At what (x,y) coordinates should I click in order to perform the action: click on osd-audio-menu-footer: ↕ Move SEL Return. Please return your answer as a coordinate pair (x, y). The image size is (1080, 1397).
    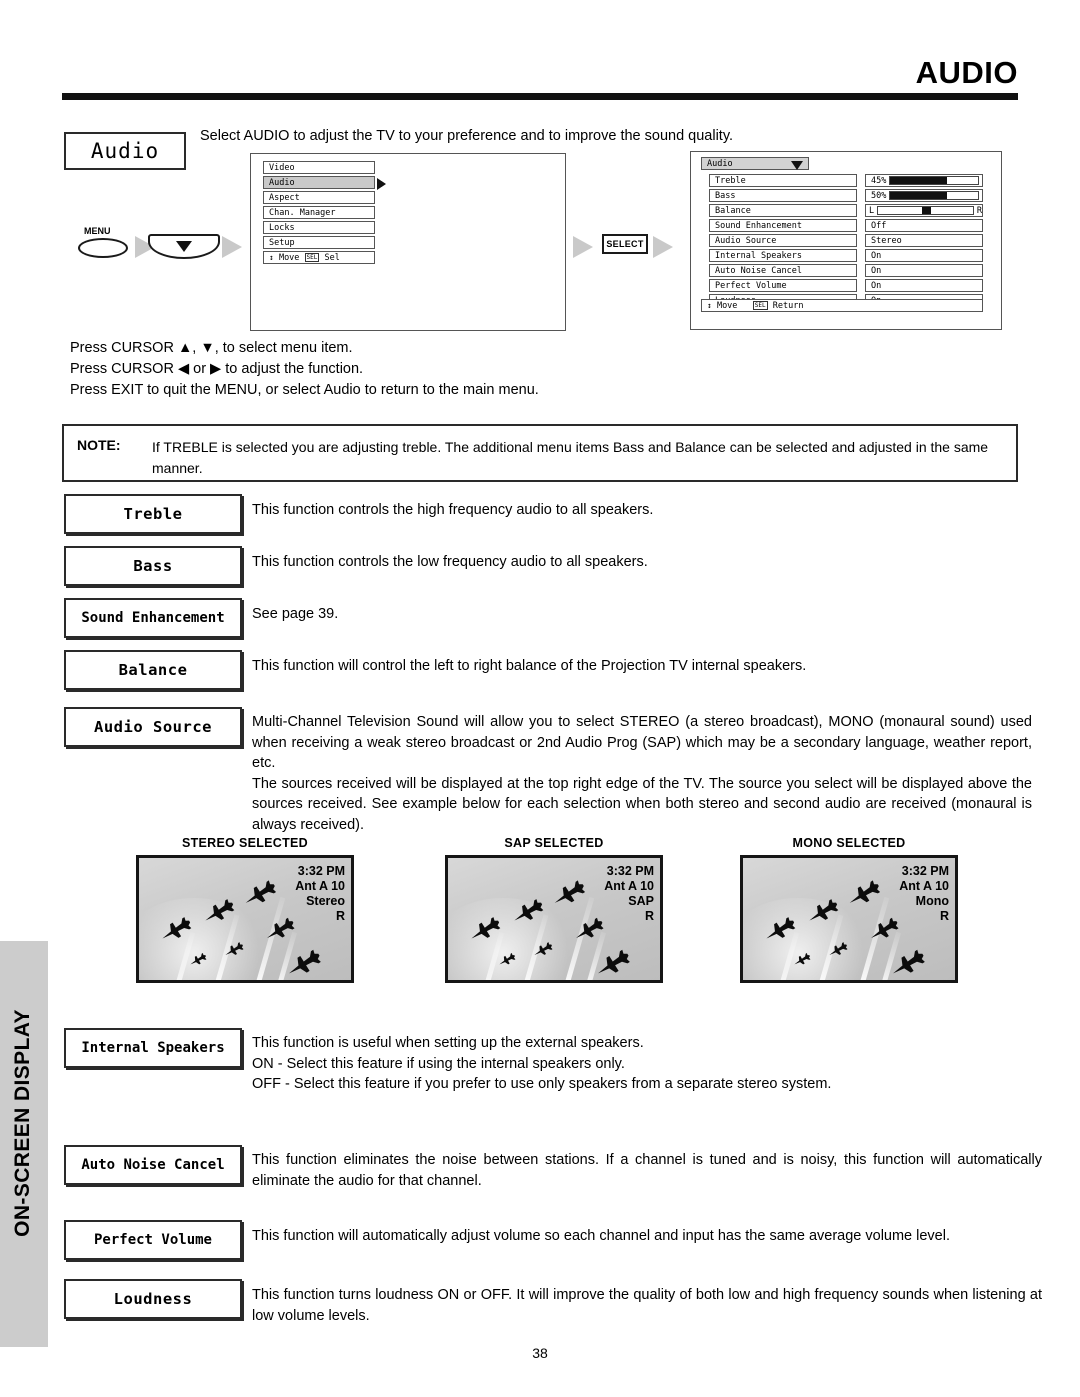
    Looking at the image, I should click on (842, 306).